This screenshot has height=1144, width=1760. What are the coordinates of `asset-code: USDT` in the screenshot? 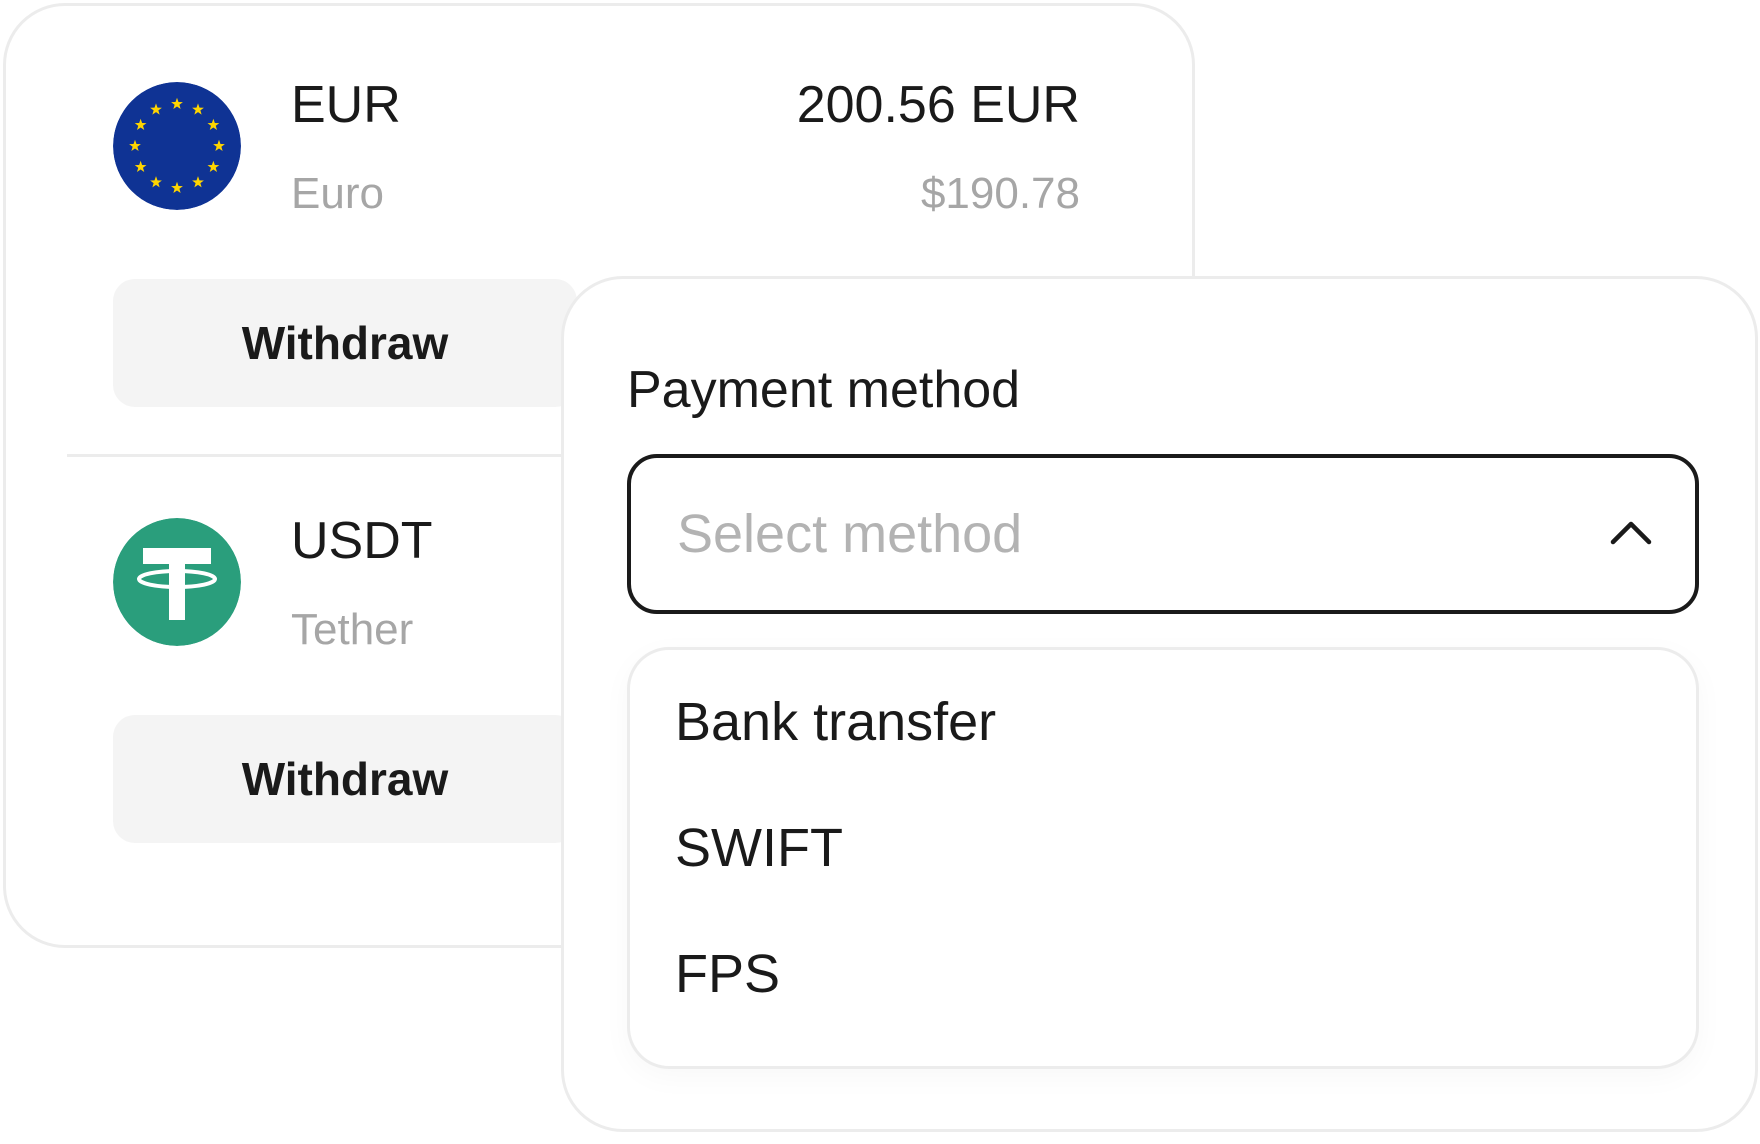 It's located at (362, 541).